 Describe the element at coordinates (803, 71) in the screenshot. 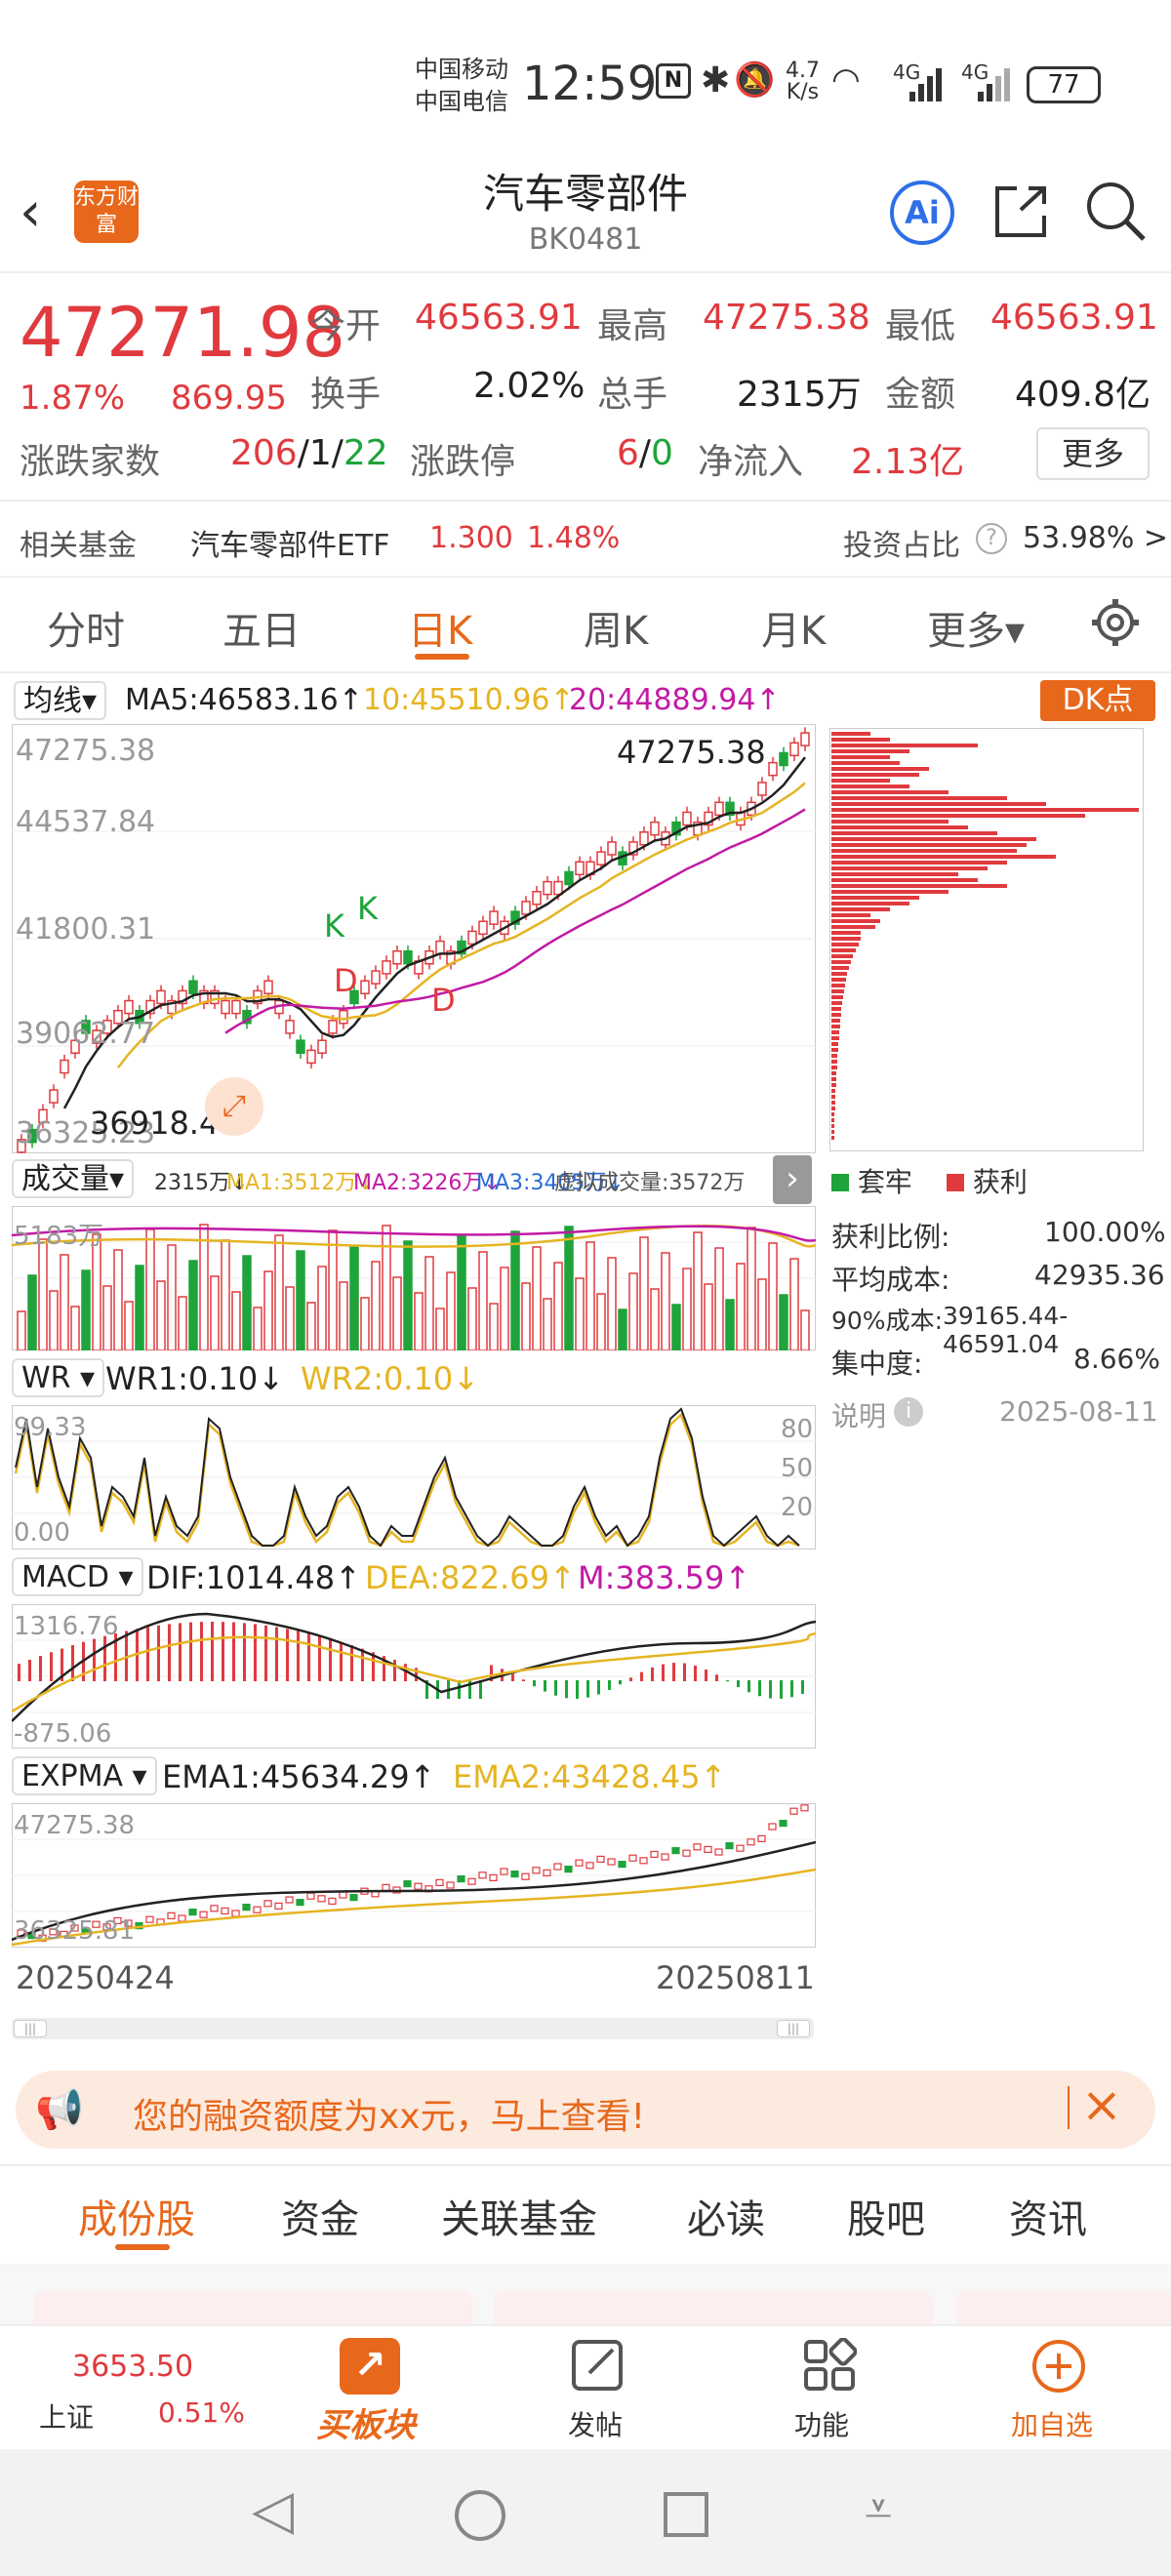

I see `net-speed: 4.7` at that location.